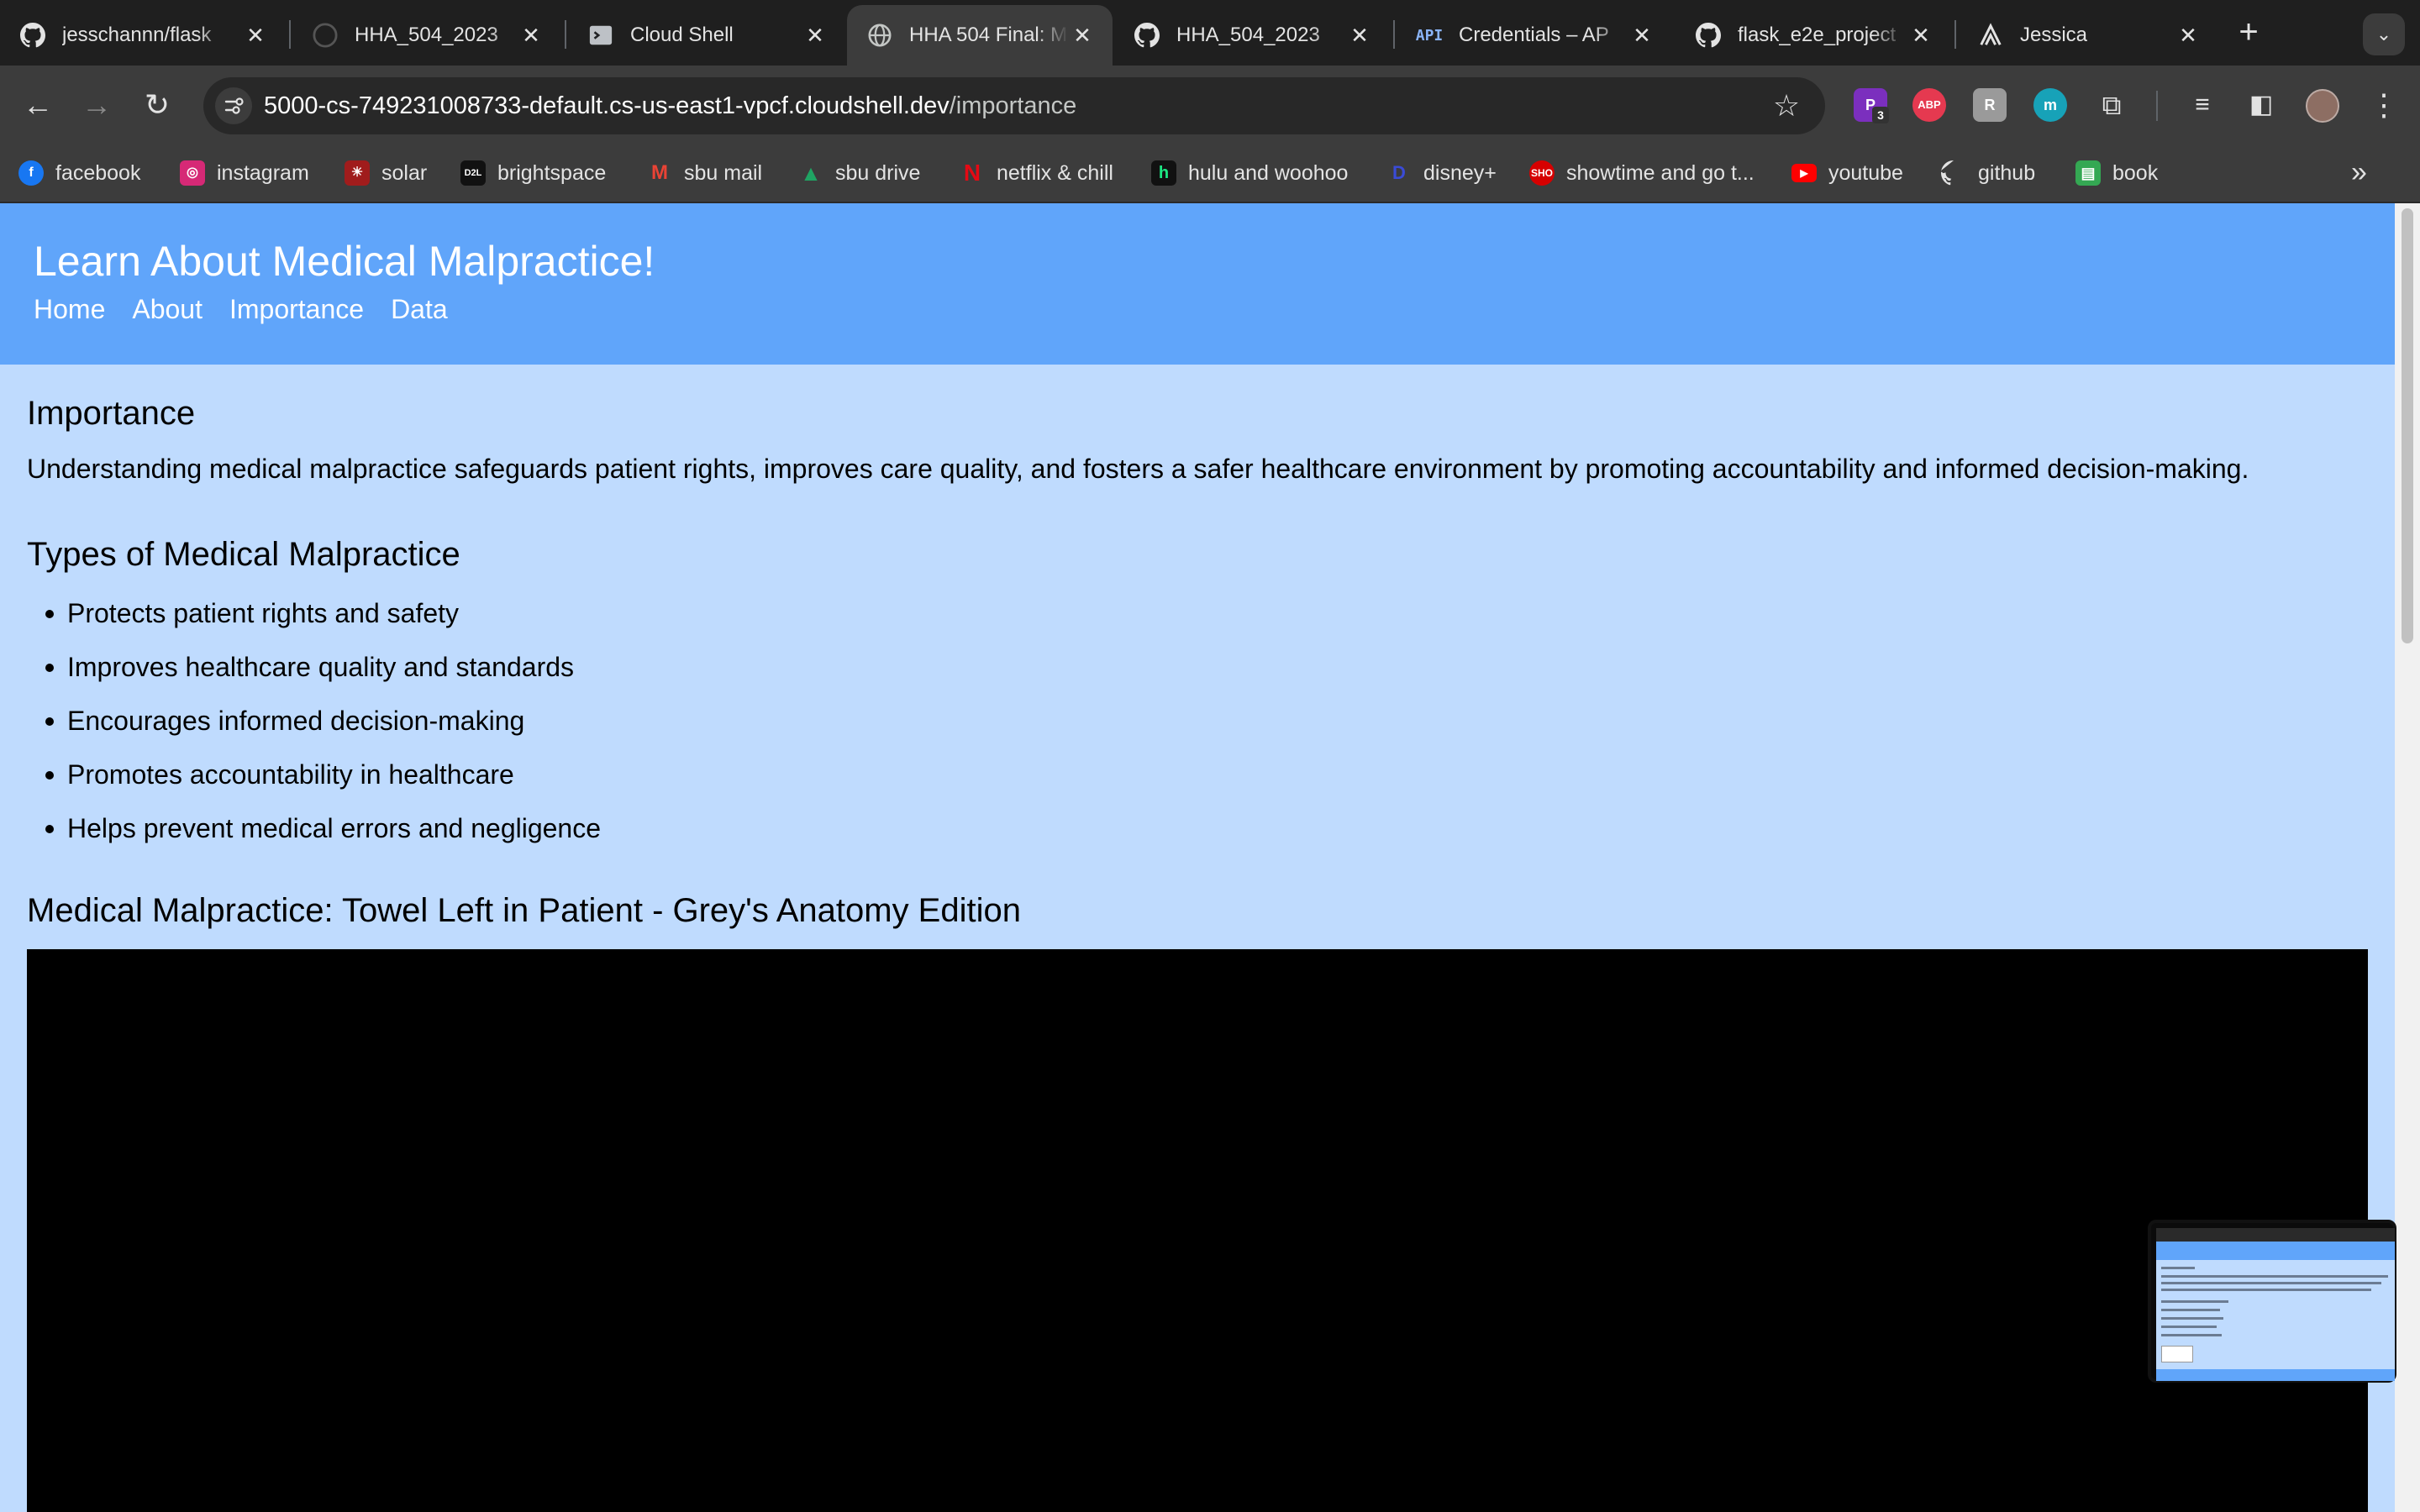 The height and width of the screenshot is (1512, 2420). What do you see at coordinates (566, 34) in the screenshot?
I see `tab-separator` at bounding box center [566, 34].